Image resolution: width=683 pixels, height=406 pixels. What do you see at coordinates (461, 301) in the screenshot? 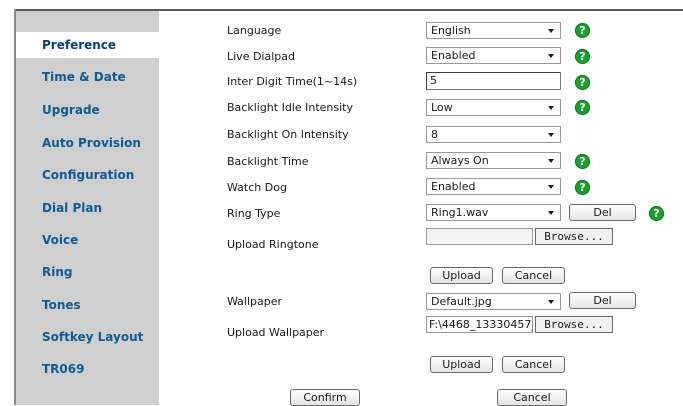
I see `wallpaper-value: Default.jpg` at bounding box center [461, 301].